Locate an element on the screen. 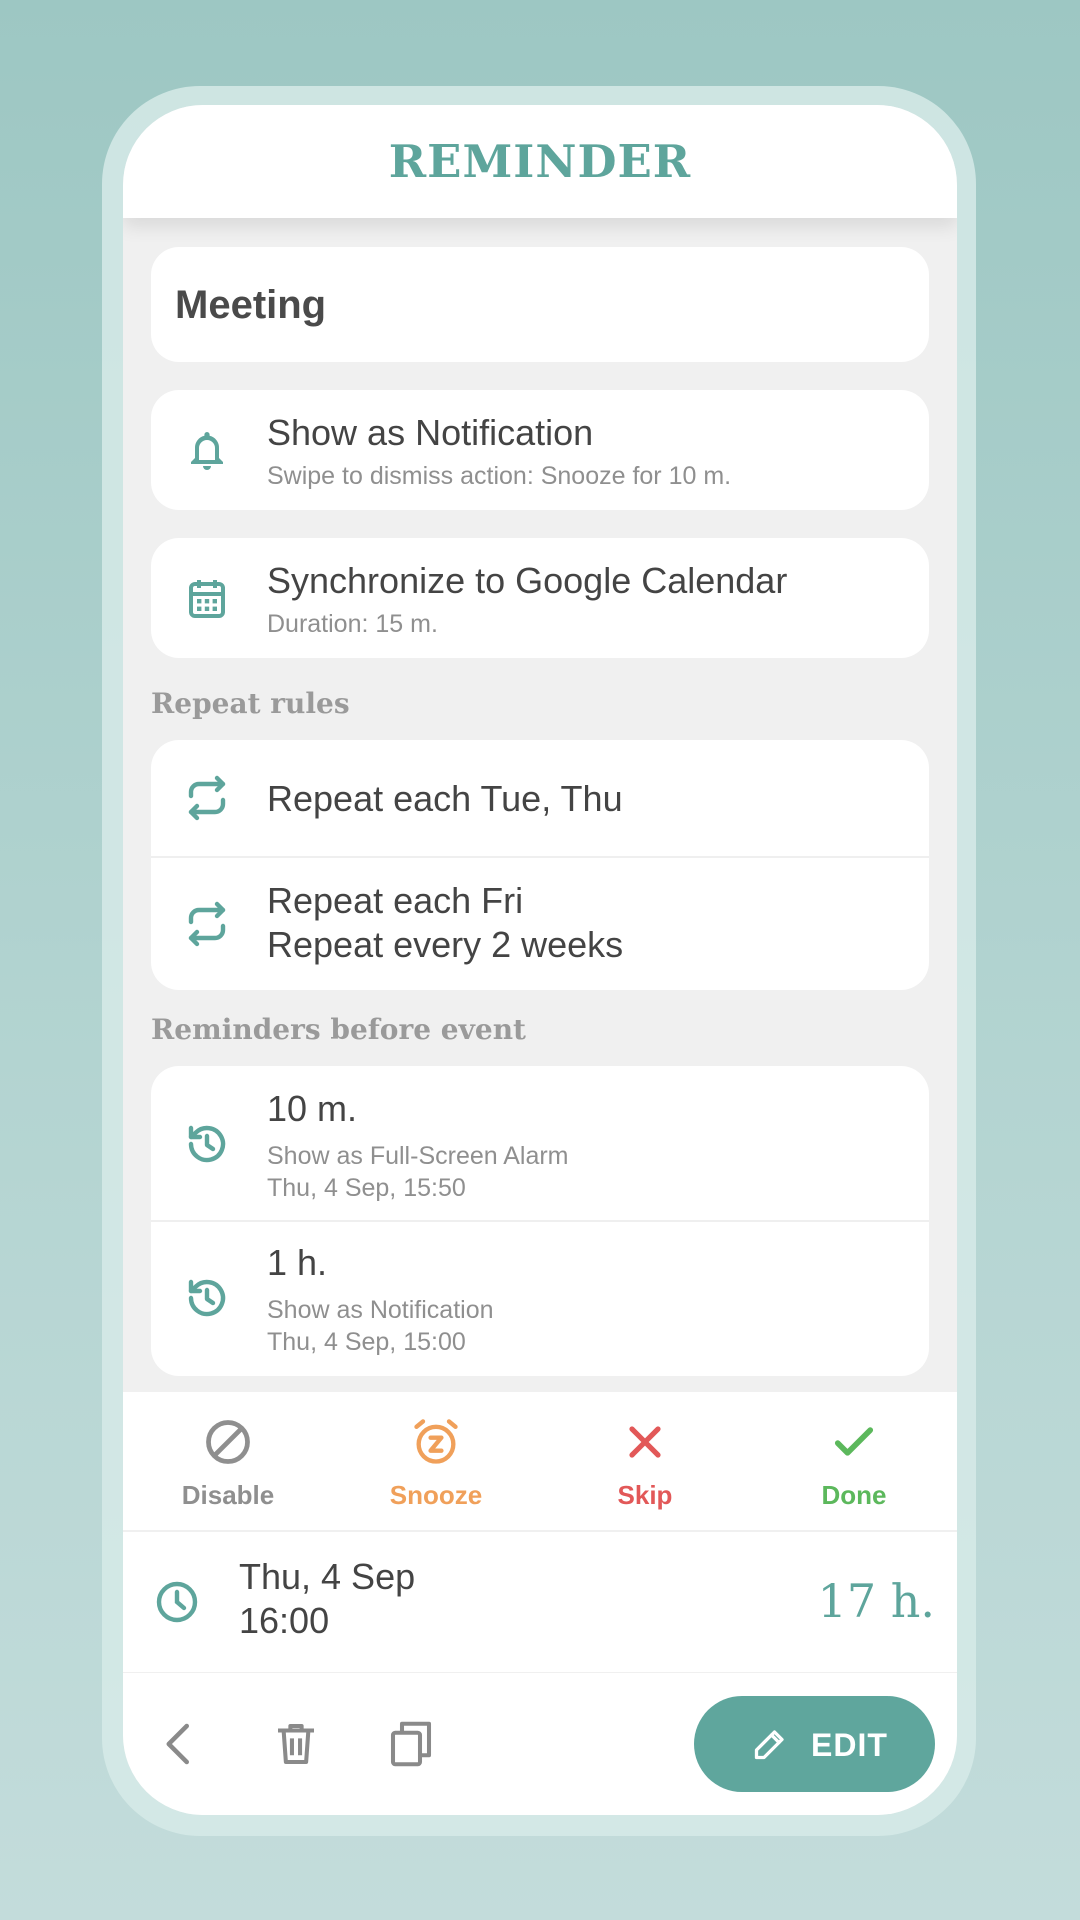 The image size is (1080, 1920). event-time: 16:00 is located at coordinates (284, 1620).